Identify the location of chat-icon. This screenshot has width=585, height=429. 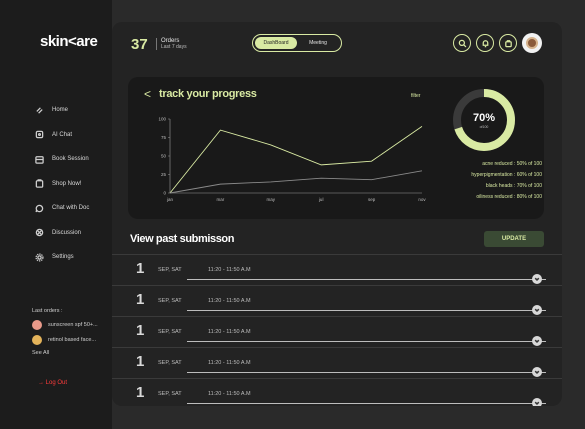
(39, 208).